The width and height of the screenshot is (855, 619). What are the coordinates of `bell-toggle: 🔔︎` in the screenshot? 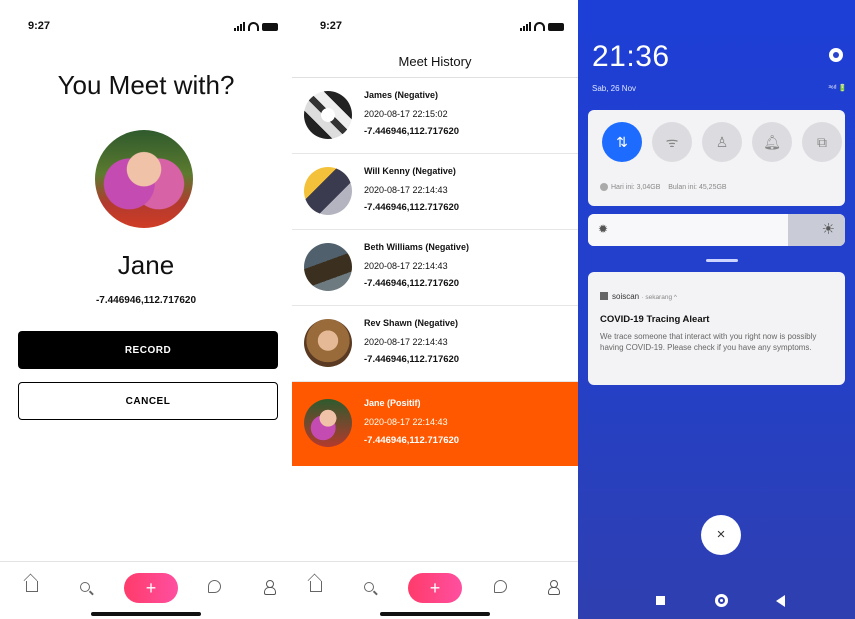 It's located at (772, 142).